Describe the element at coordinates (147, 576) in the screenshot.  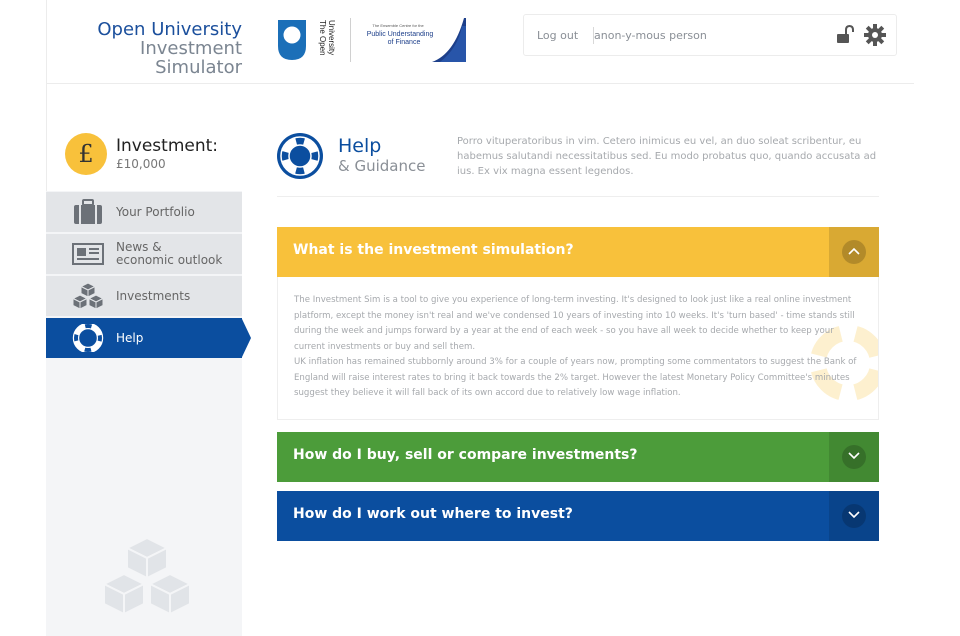
I see `cubes-watermark-icon` at that location.